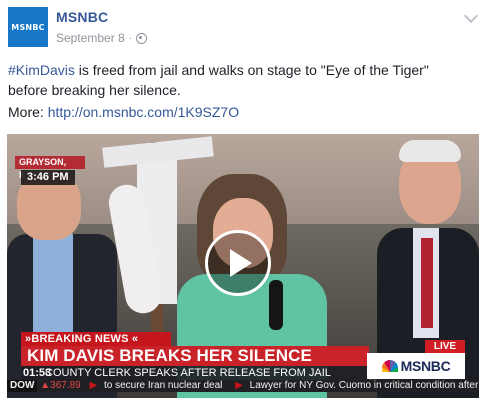 The height and width of the screenshot is (408, 486). Describe the element at coordinates (427, 283) in the screenshot. I see `person-right-tie` at that location.